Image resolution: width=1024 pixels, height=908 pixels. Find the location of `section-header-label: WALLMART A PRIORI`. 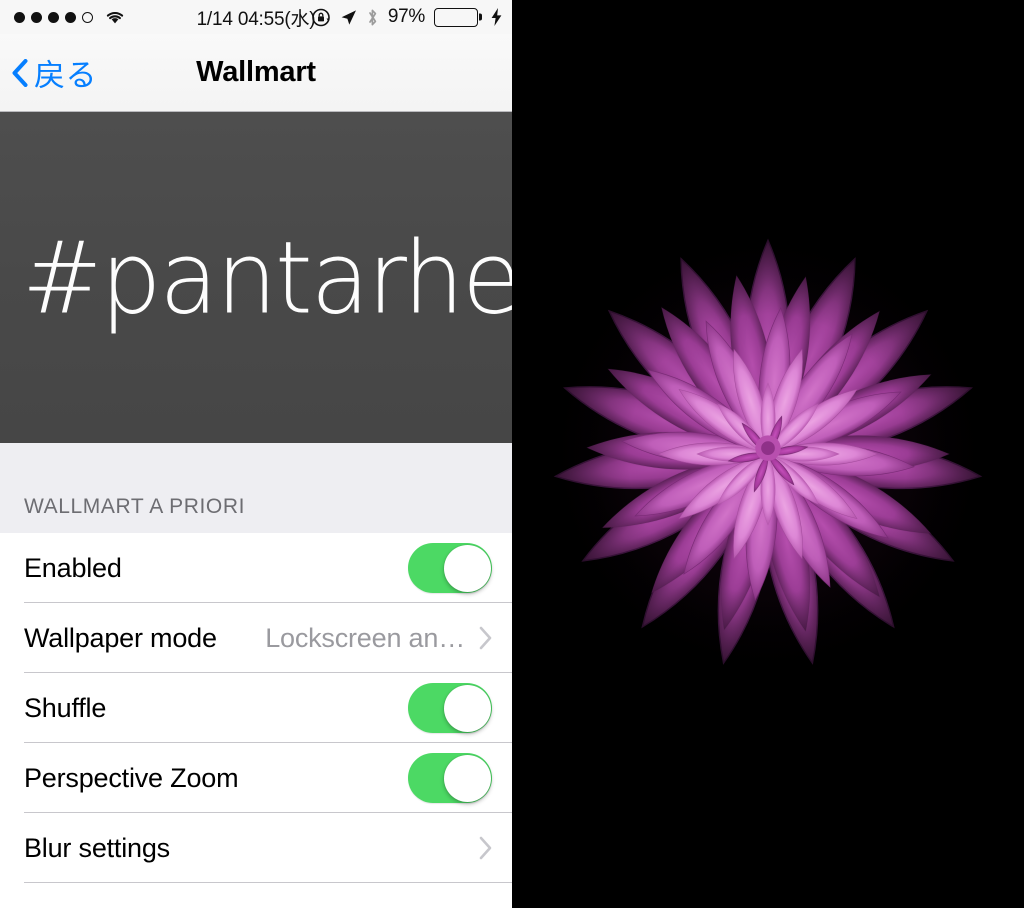

section-header-label: WALLMART A PRIORI is located at coordinates (135, 506).